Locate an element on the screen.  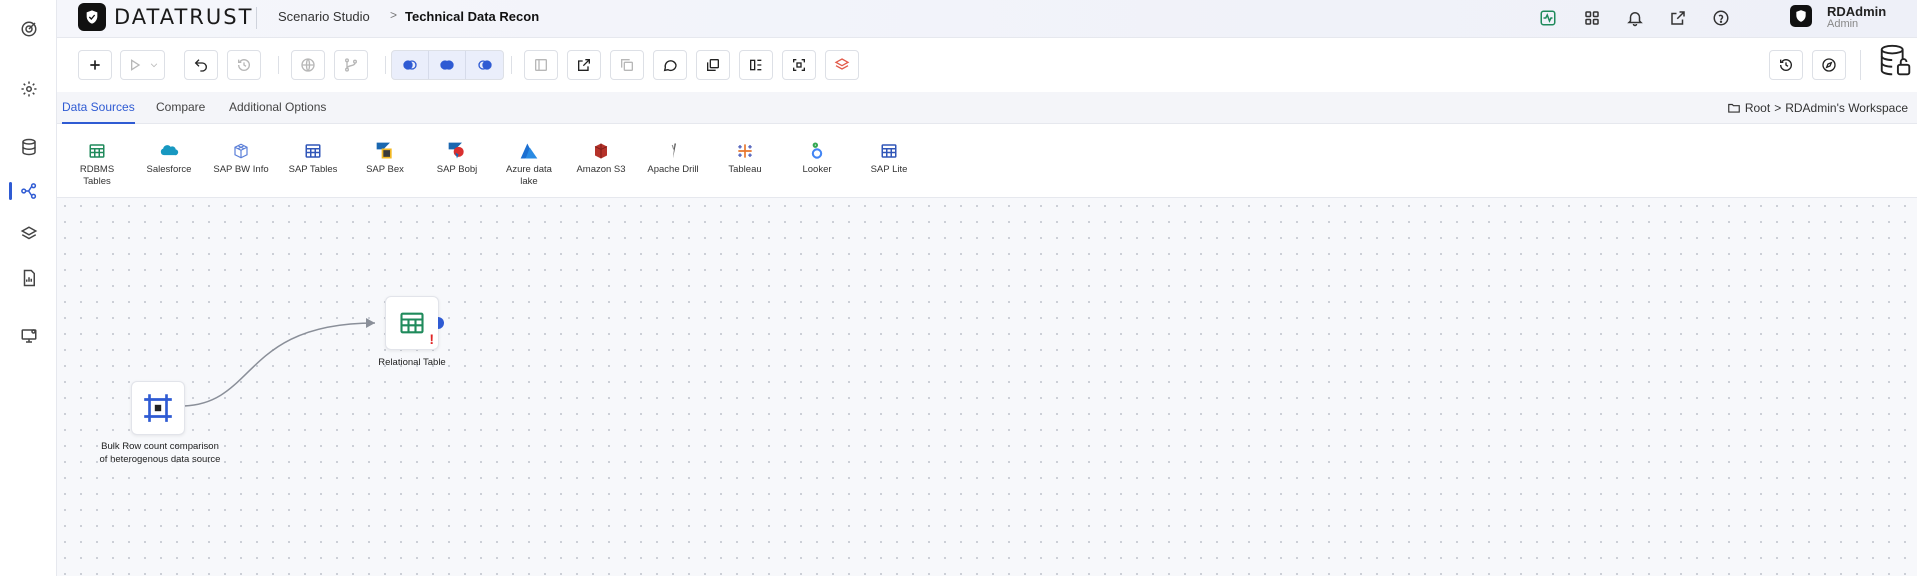
user-role: Admin is located at coordinates (1843, 24).